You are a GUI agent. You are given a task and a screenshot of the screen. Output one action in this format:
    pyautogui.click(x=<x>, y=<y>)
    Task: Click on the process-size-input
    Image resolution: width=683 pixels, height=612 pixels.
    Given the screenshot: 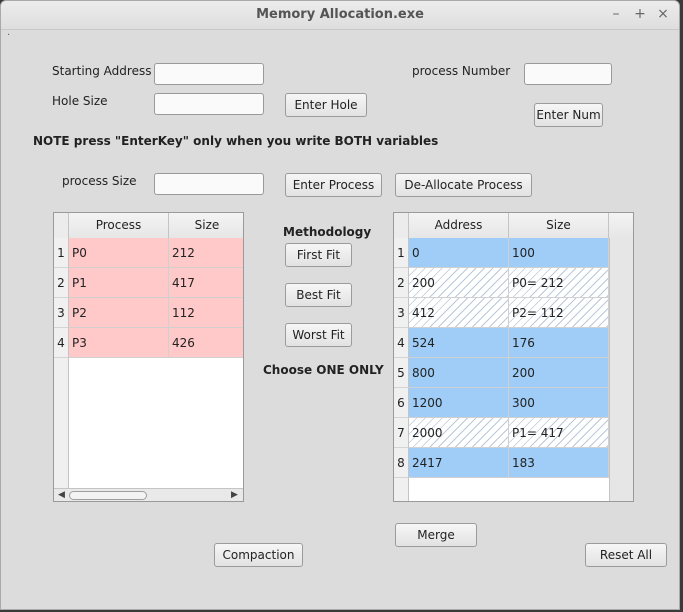 What is the action you would take?
    pyautogui.click(x=209, y=184)
    